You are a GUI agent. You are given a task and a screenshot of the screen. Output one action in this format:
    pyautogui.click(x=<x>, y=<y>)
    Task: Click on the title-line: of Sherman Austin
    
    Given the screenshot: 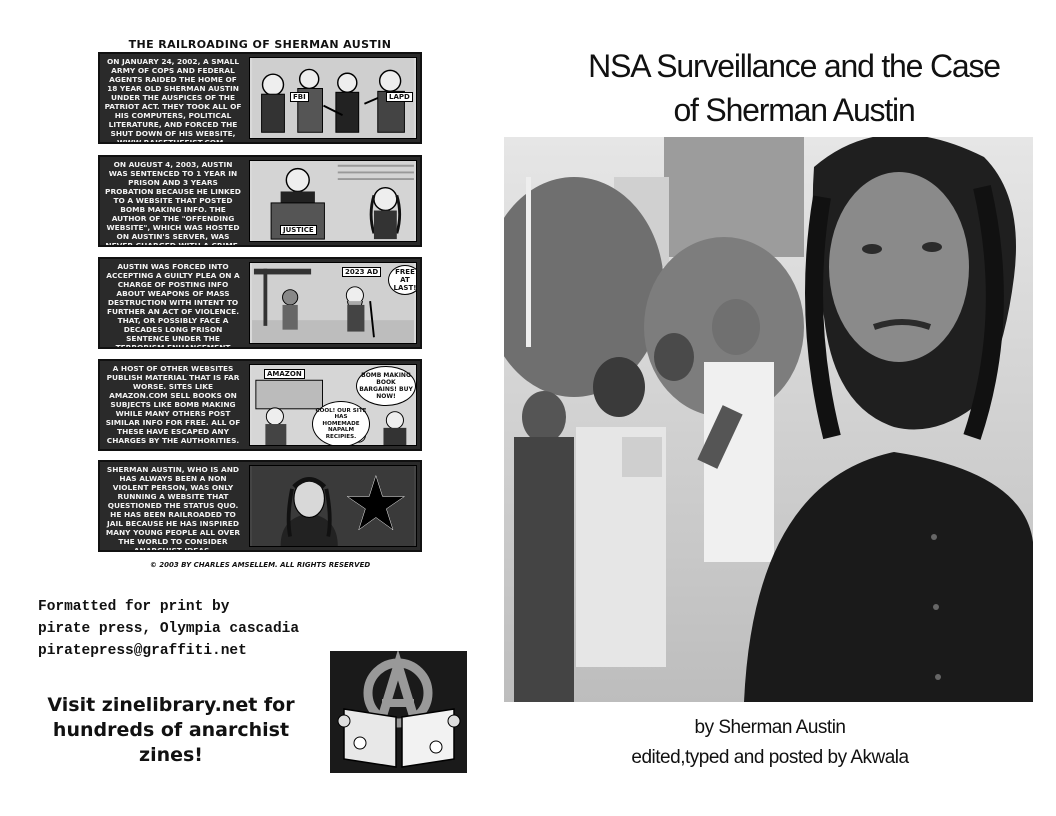 What is the action you would take?
    pyautogui.click(x=794, y=110)
    